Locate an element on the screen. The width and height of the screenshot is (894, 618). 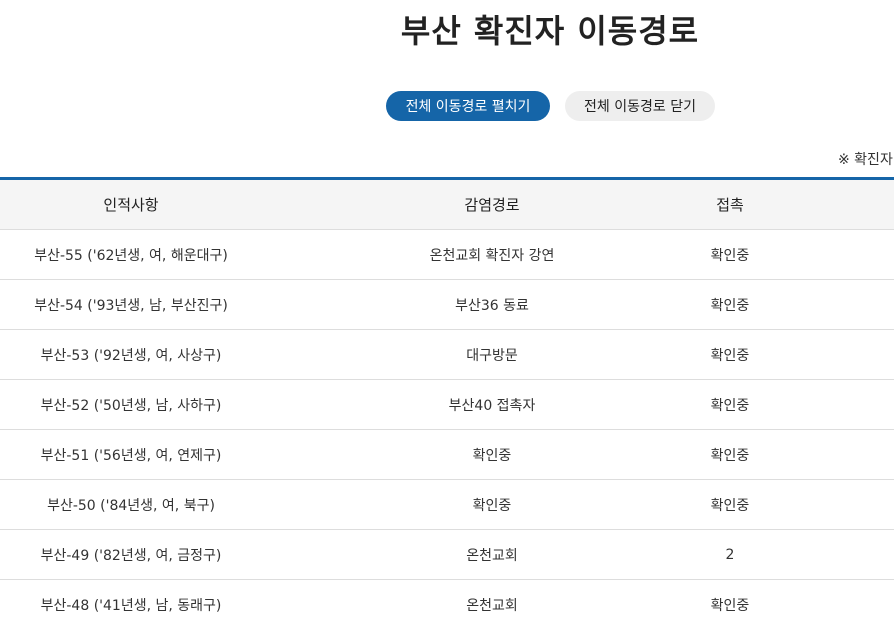
cell-route: 부산36 동료 is located at coordinates (492, 305).